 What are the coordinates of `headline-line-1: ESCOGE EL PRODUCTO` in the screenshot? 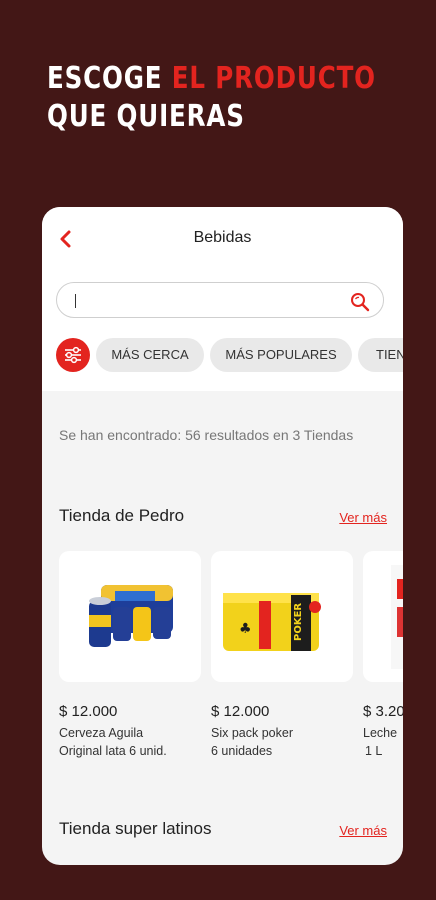 It's located at (211, 79).